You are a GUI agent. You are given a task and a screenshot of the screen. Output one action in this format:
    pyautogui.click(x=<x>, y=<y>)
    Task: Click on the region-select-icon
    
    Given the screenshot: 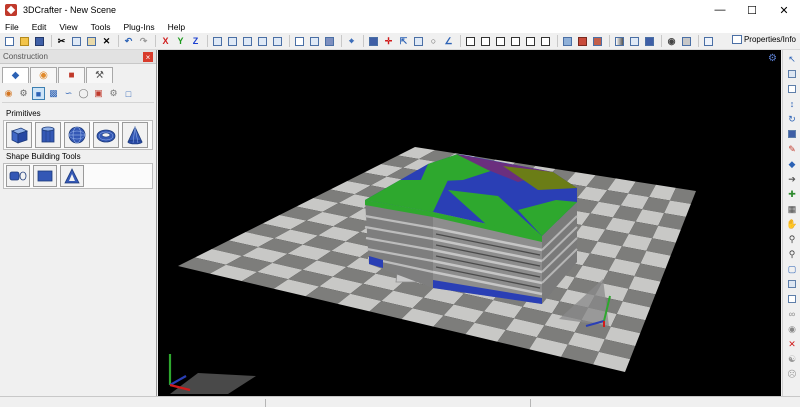 What is the action you would take?
    pyautogui.click(x=792, y=89)
    